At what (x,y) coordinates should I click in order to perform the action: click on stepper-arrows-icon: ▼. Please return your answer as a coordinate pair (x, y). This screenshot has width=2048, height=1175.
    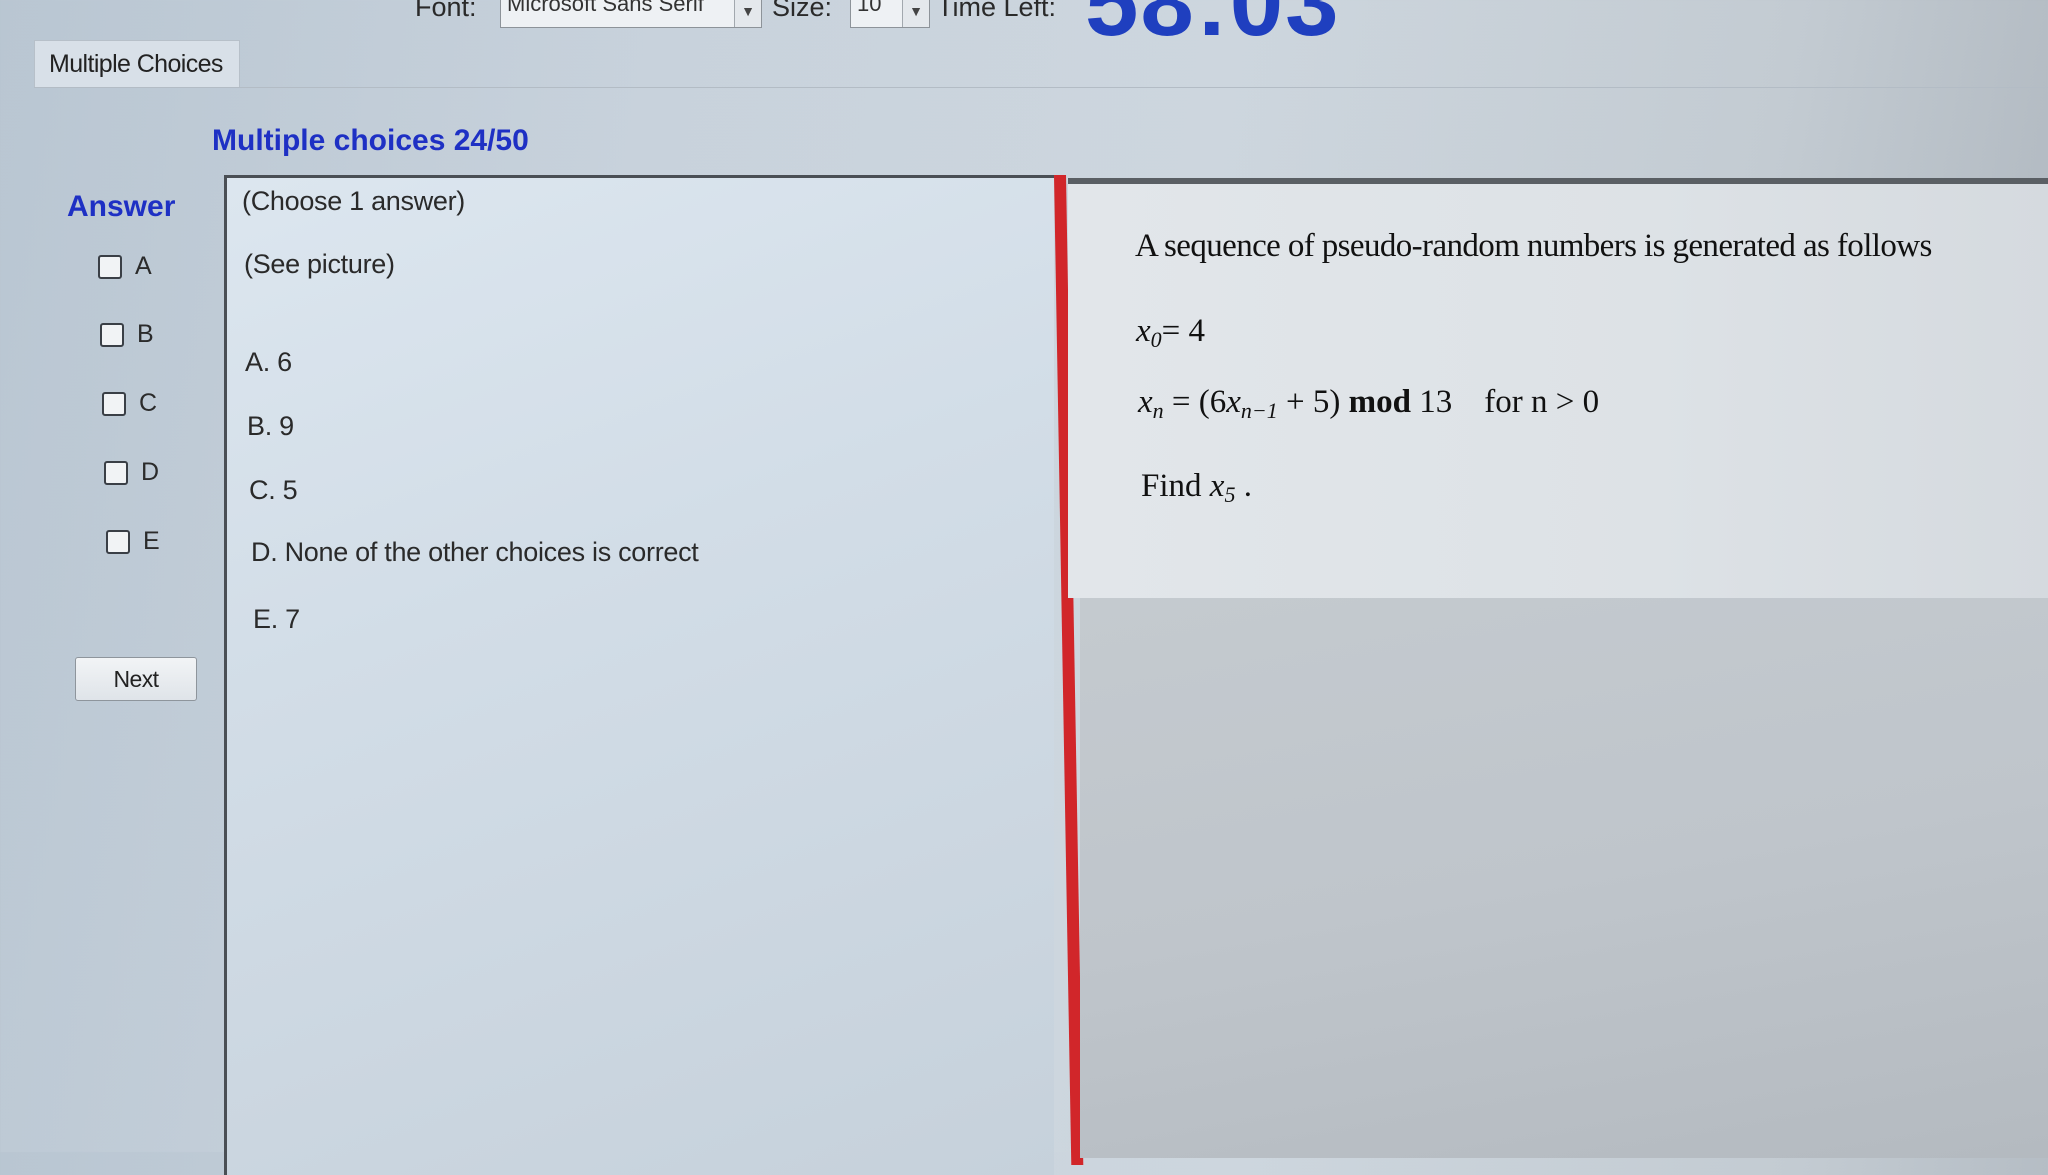
    Looking at the image, I should click on (915, 13).